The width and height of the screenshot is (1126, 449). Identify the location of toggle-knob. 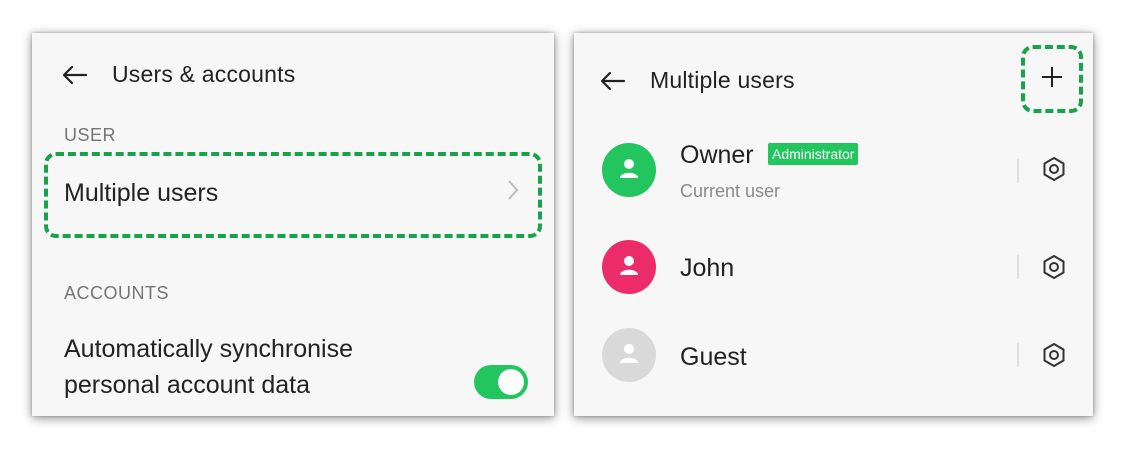
(511, 382).